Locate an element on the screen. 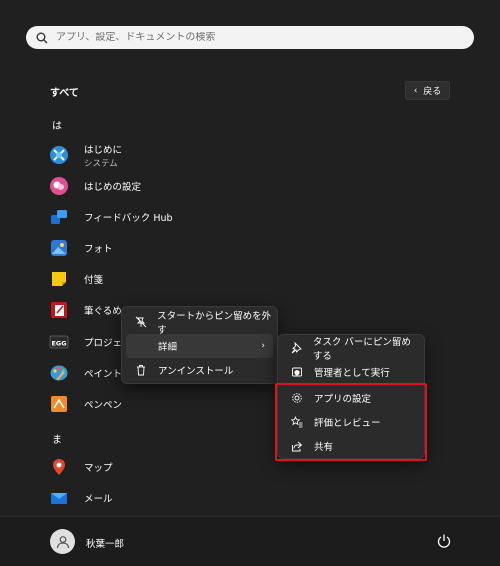 The width and height of the screenshot is (500, 566). search-box is located at coordinates (250, 37).